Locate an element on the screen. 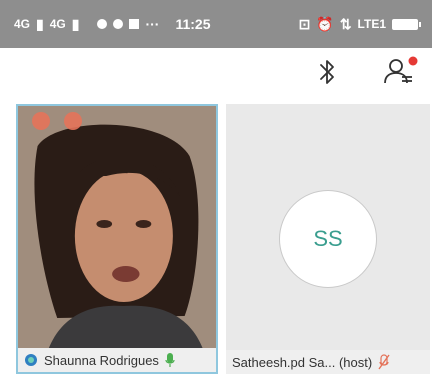 The image size is (432, 374). participant-name-bar: Satheesh.pd Sa... (host) is located at coordinates (328, 362).